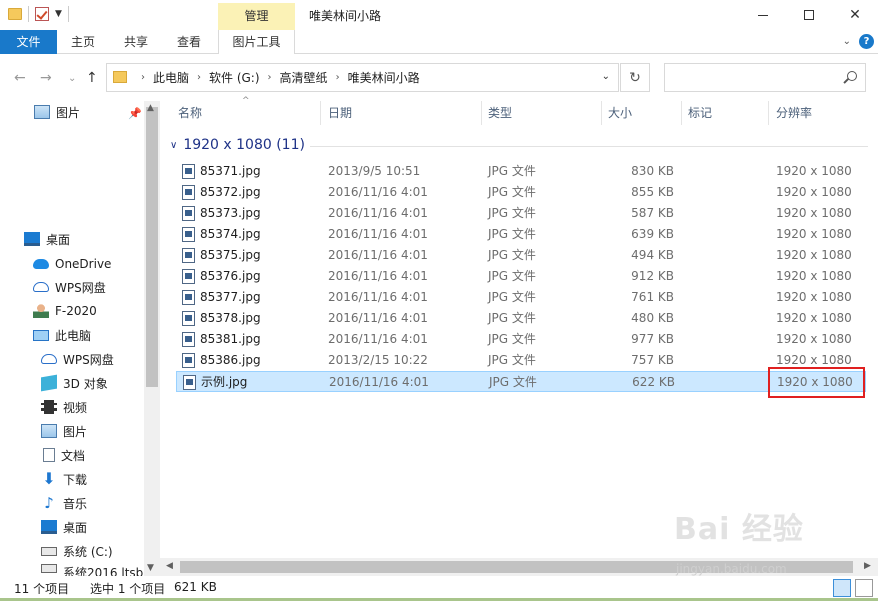  I want to click on properties-icon, so click(42, 14).